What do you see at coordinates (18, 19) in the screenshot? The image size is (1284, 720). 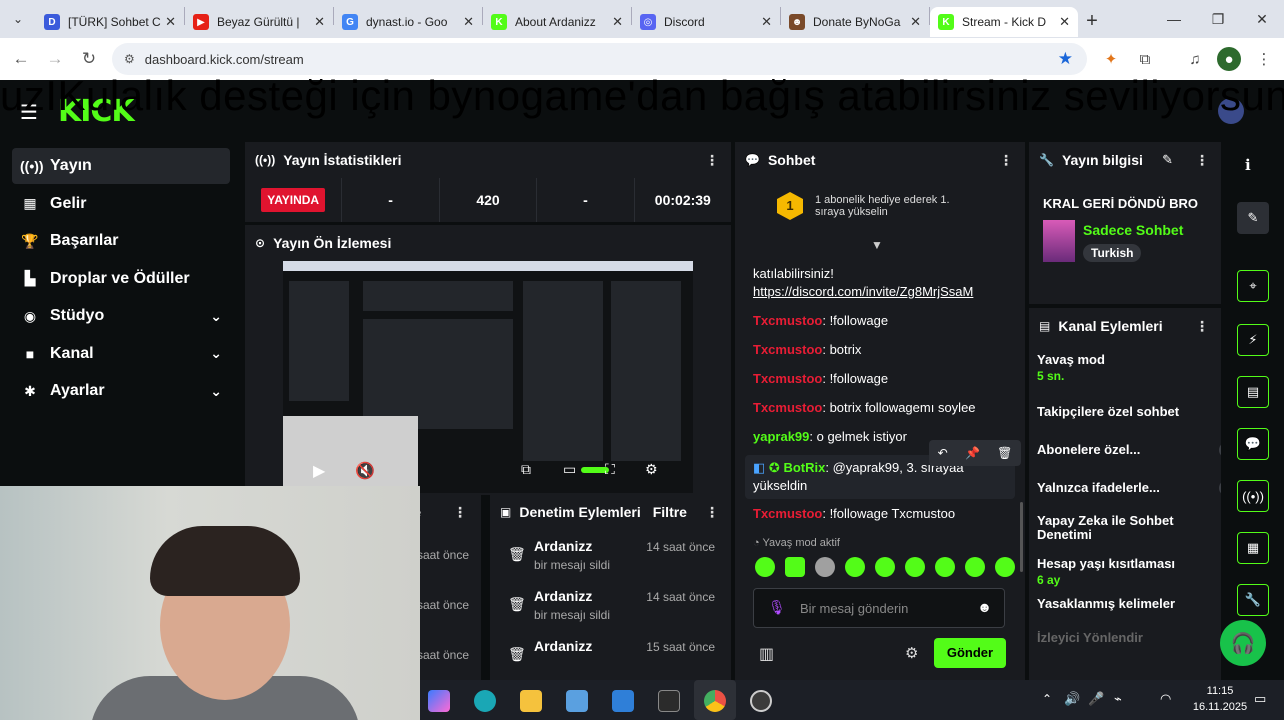 I see `tab-search-icon: ⌄` at bounding box center [18, 19].